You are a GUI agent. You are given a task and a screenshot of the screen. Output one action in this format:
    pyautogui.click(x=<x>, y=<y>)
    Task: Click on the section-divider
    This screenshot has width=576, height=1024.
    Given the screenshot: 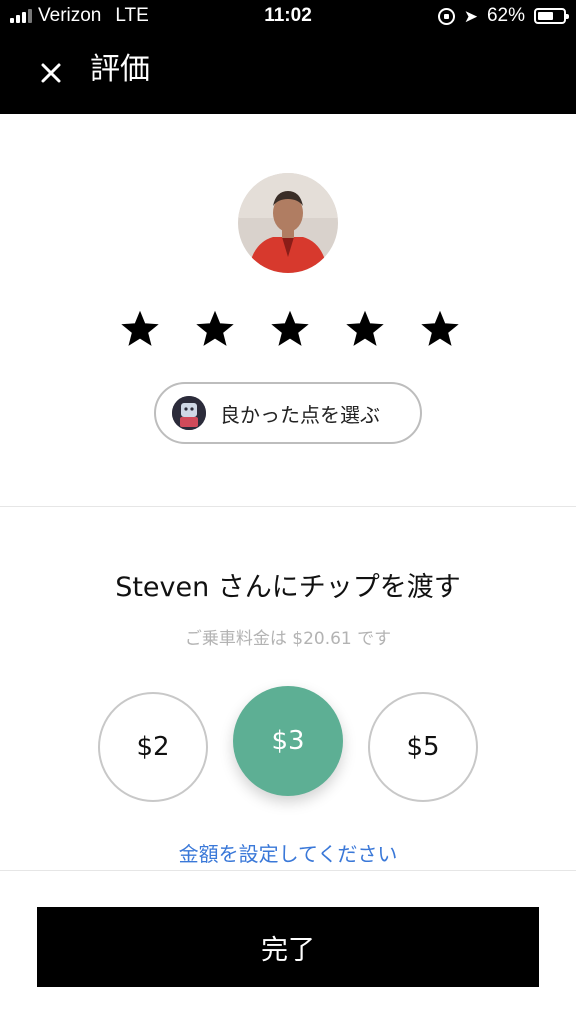 What is the action you would take?
    pyautogui.click(x=288, y=506)
    